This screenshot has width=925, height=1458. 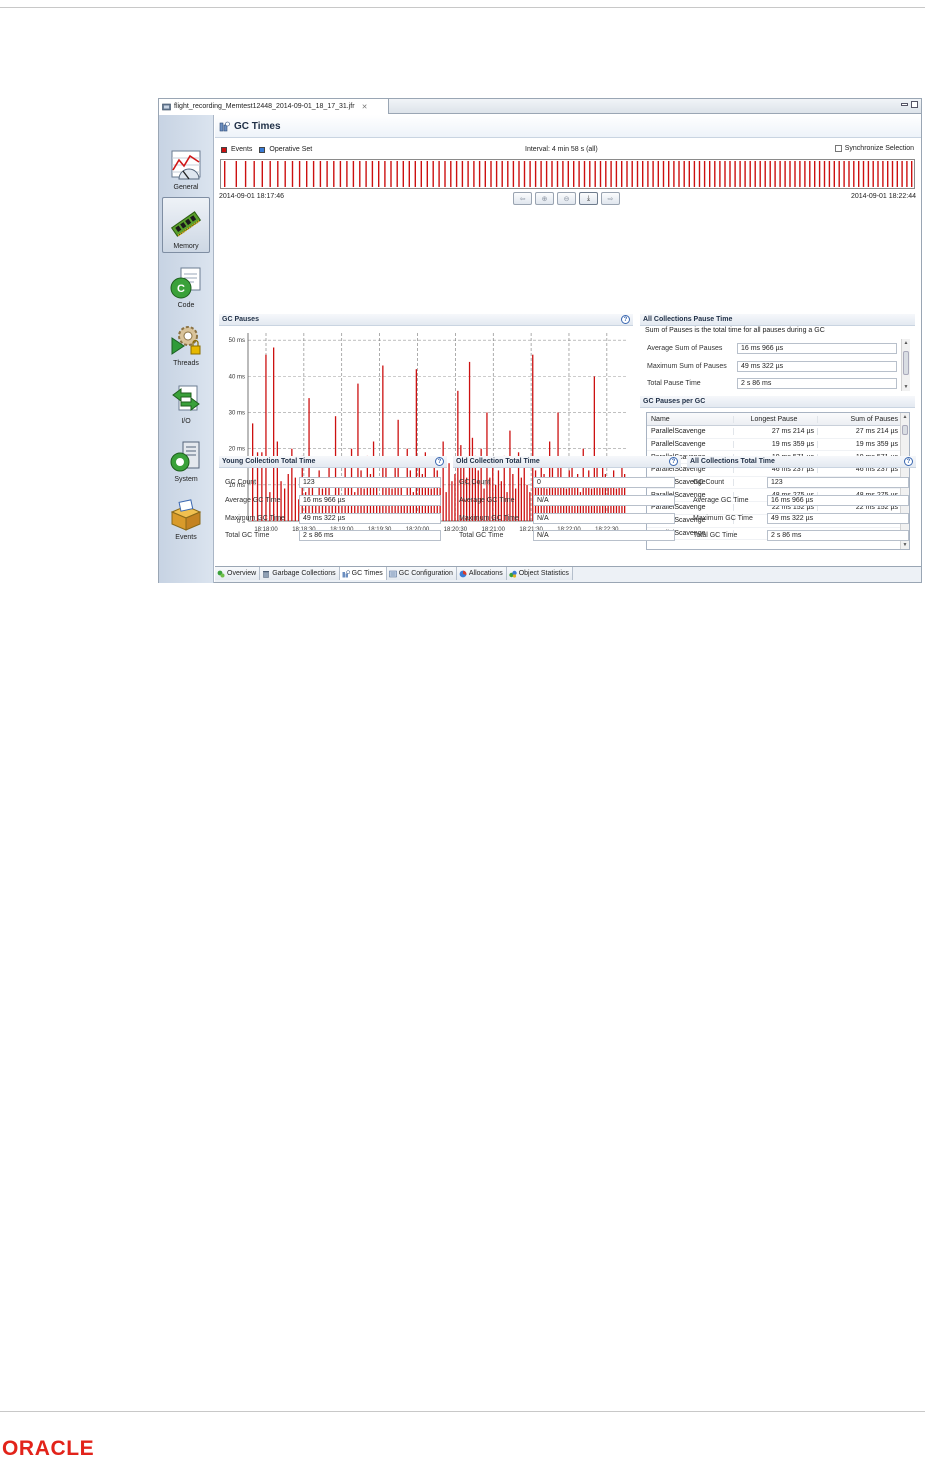 What do you see at coordinates (838, 148) in the screenshot?
I see `synchronize-selection-checkbox` at bounding box center [838, 148].